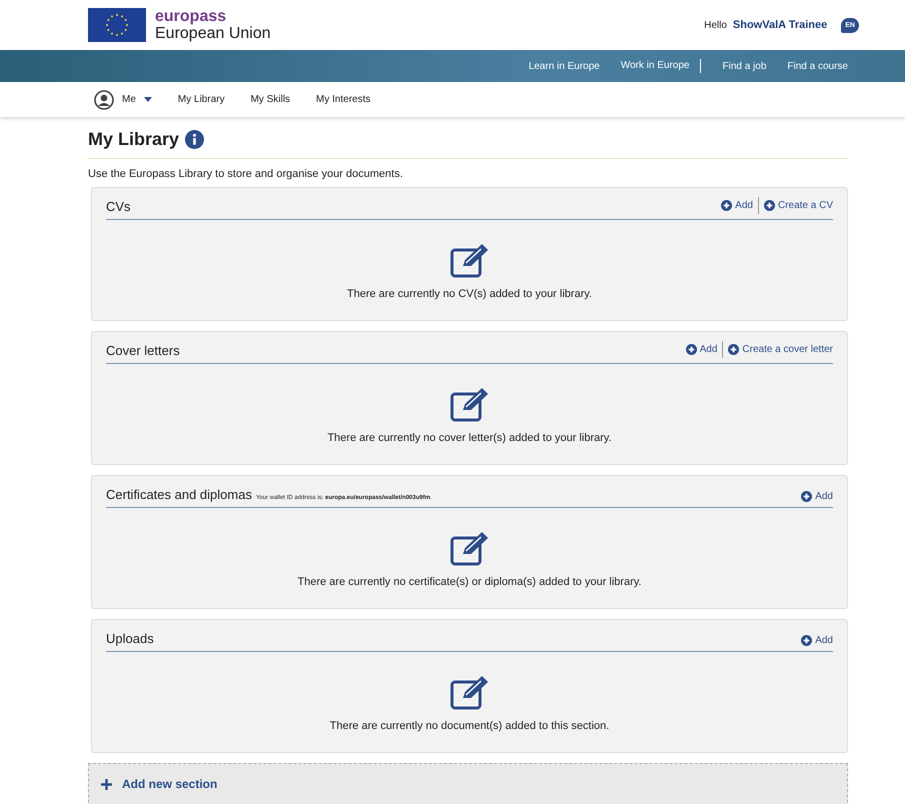 The image size is (905, 804). Describe the element at coordinates (469, 294) in the screenshot. I see `empty-message: There are currently no CV(s) added to your library.` at that location.